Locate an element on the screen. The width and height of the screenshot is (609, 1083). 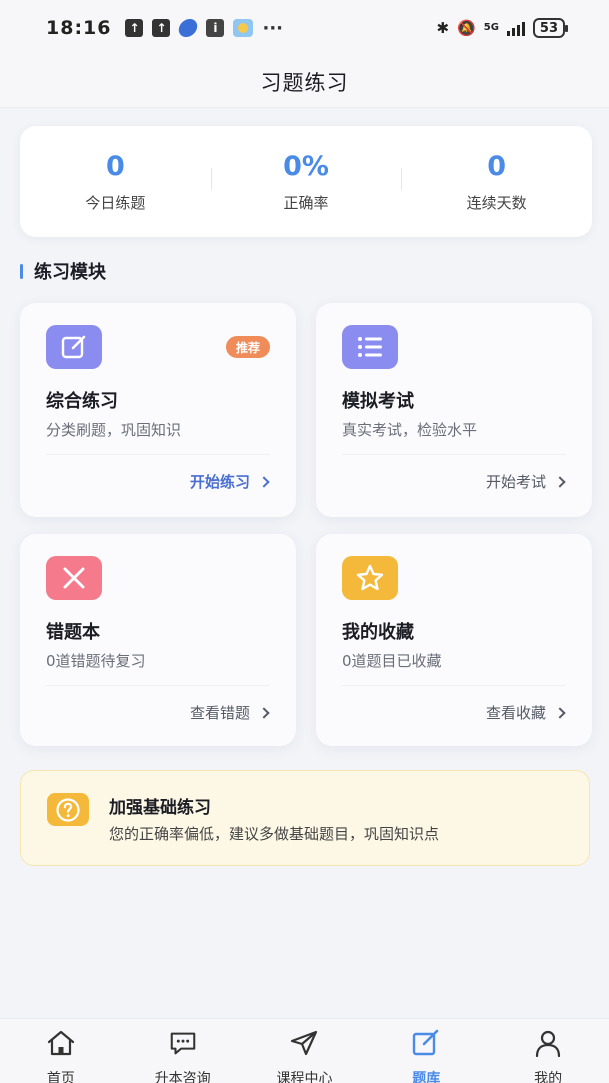
module-description: 分类刷题，巩固知识 is located at coordinates (114, 430).